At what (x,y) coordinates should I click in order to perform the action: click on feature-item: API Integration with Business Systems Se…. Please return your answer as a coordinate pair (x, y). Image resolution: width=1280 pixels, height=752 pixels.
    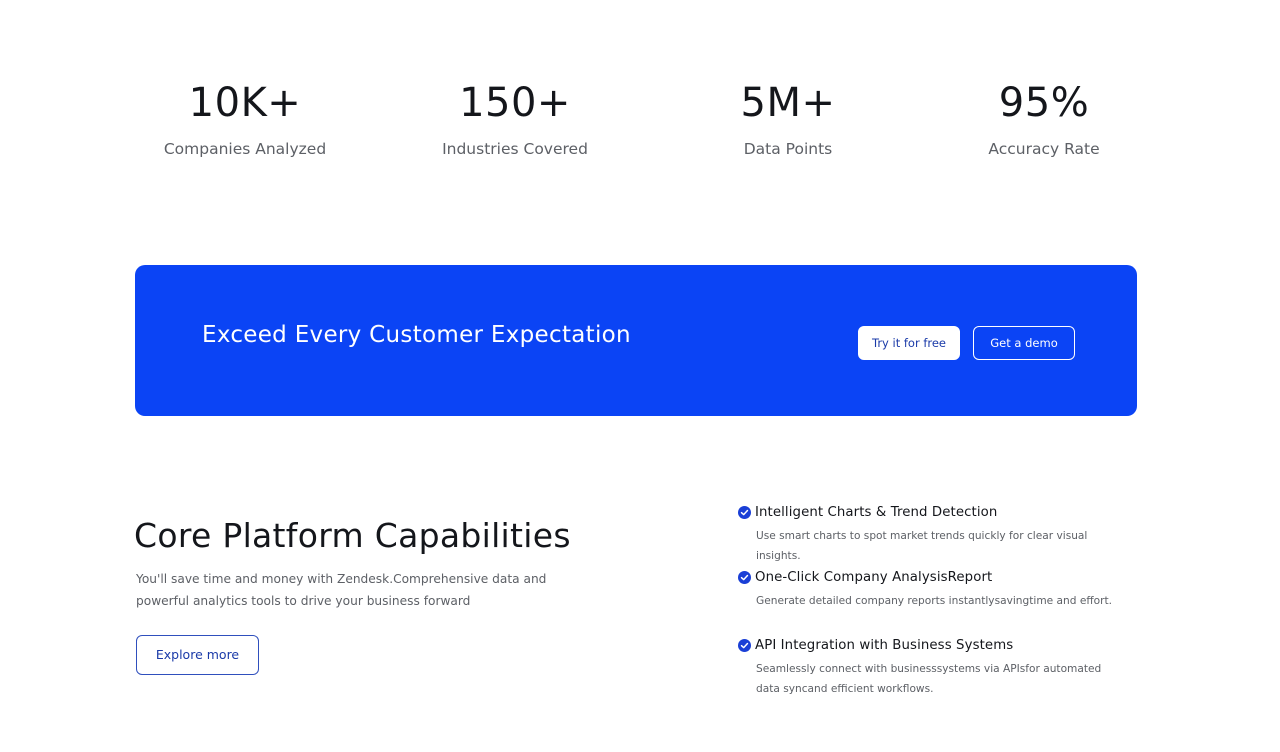
    Looking at the image, I should click on (938, 667).